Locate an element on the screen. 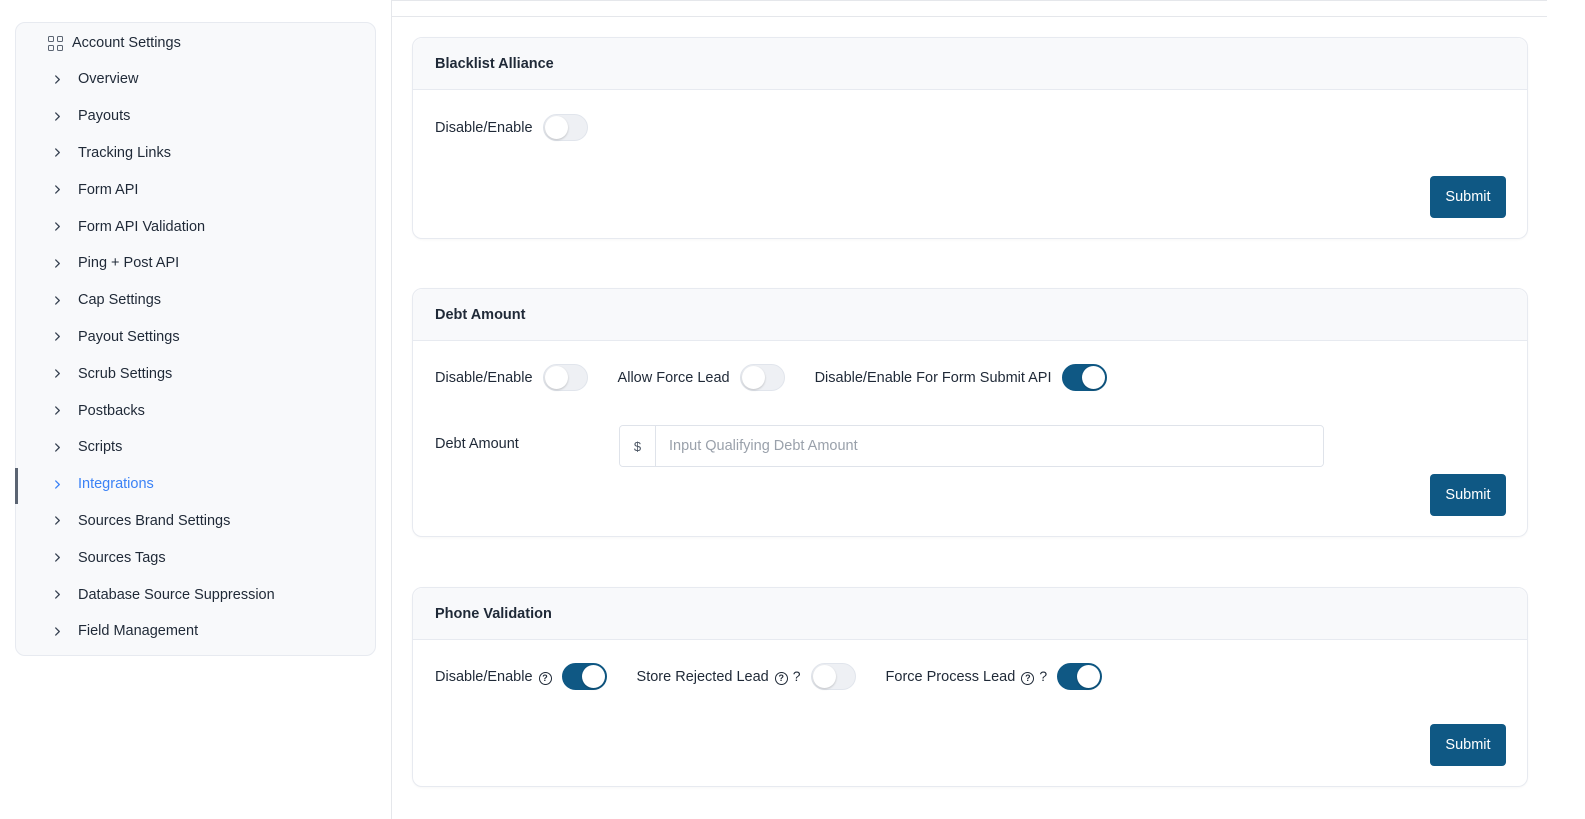 The width and height of the screenshot is (1585, 819). sidebar-item-postbacks: Postbacks is located at coordinates (195, 410).